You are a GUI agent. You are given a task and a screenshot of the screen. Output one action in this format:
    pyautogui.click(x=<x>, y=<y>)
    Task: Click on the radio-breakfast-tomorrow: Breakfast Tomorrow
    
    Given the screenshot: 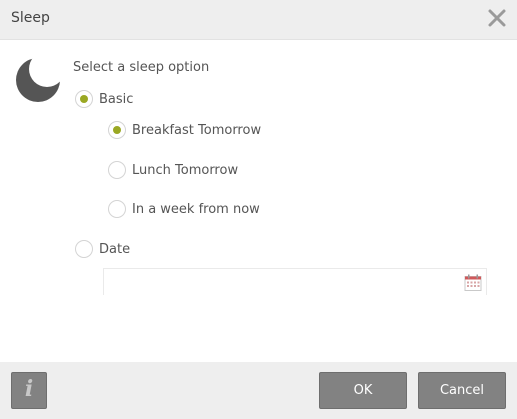 What is the action you would take?
    pyautogui.click(x=184, y=130)
    